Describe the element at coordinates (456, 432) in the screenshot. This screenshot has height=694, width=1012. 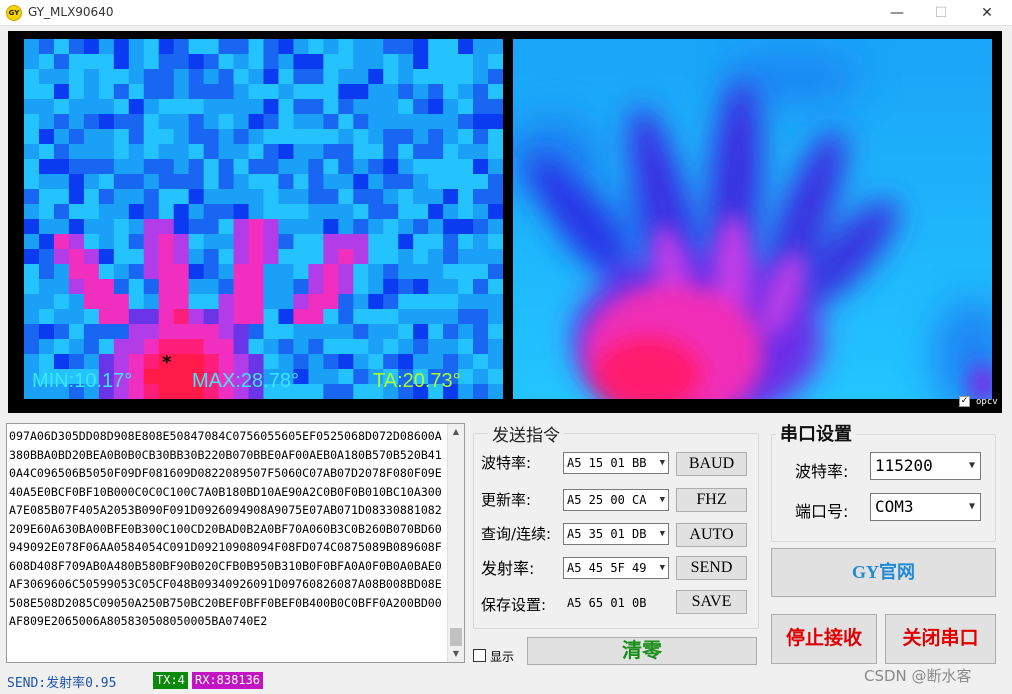
I see `scroll-up-icon: ▲` at that location.